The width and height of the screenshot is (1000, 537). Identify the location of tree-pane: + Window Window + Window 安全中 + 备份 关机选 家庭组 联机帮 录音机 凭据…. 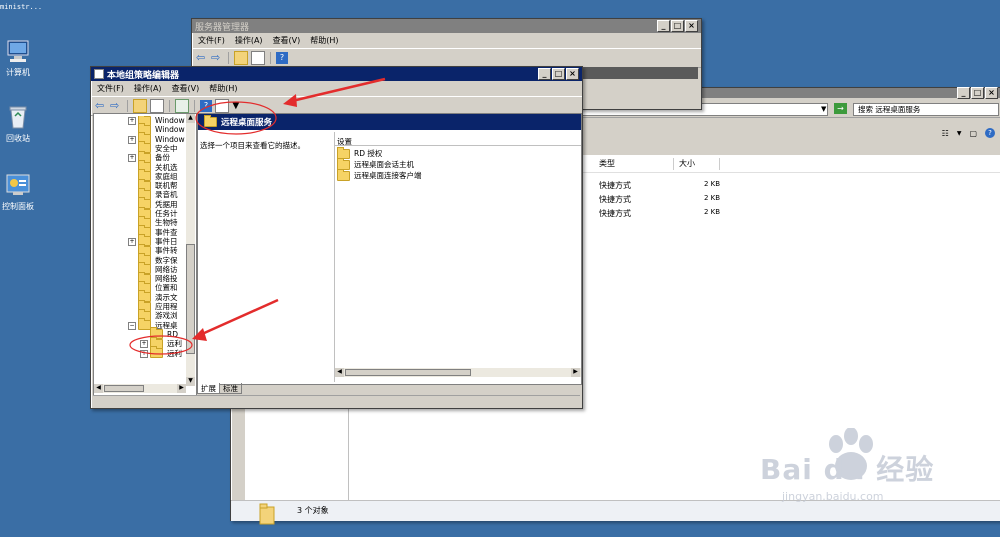
(145, 254).